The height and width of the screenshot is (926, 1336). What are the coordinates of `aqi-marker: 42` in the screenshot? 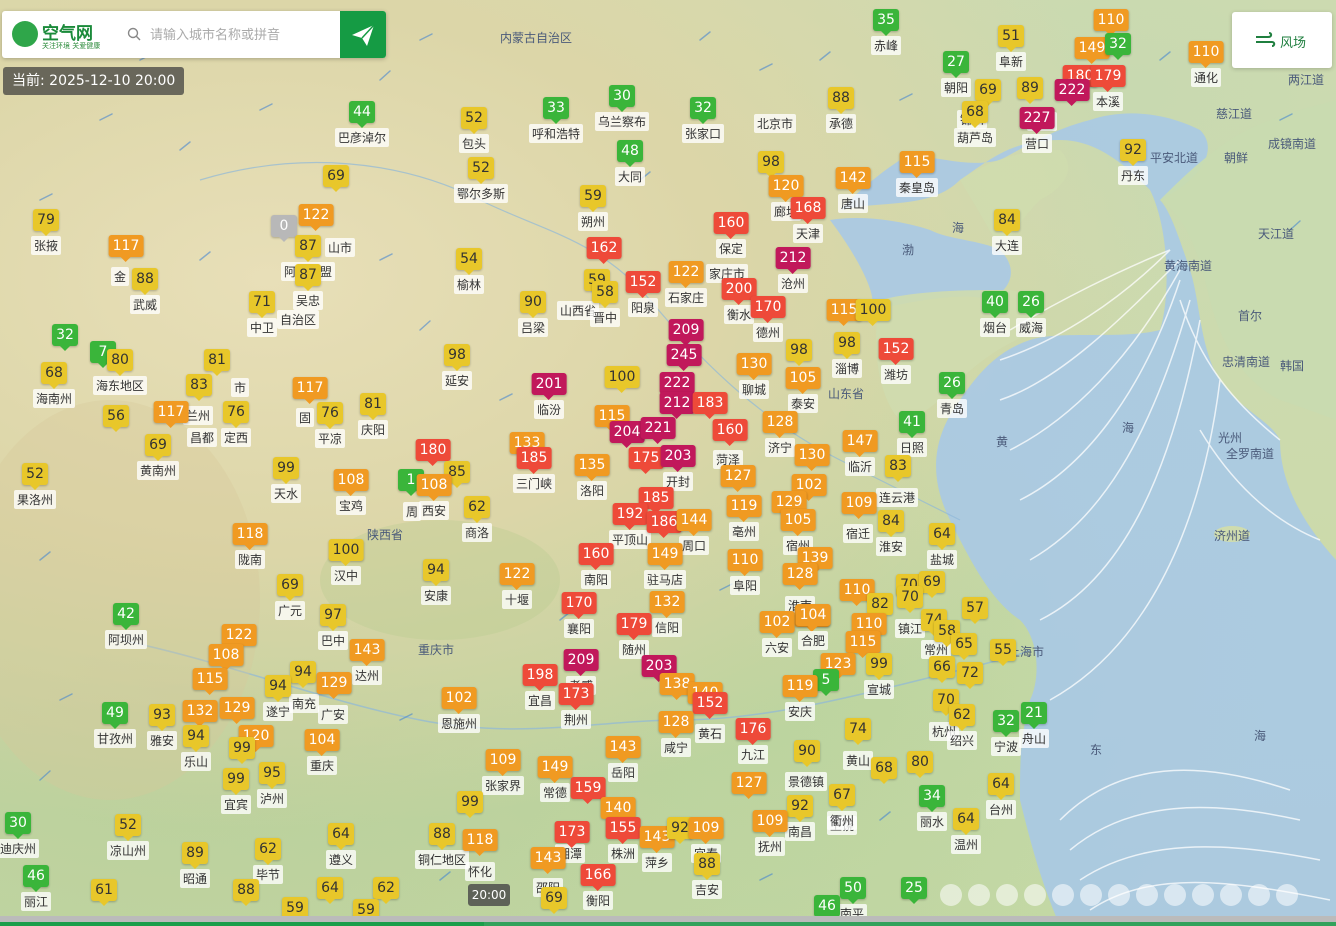 It's located at (126, 616).